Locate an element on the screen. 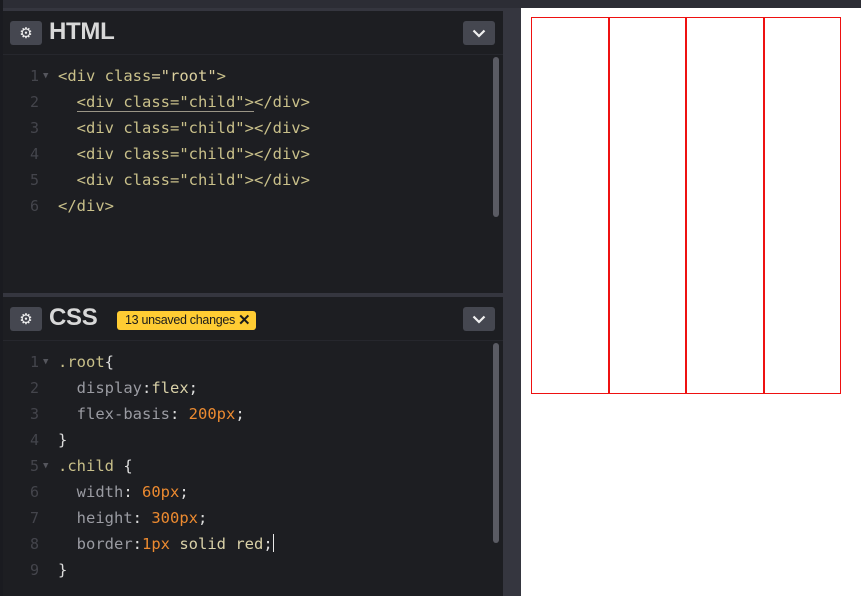  css-editor-header: ⚙ CSS 13 unsaved changes ✕ is located at coordinates (253, 319).